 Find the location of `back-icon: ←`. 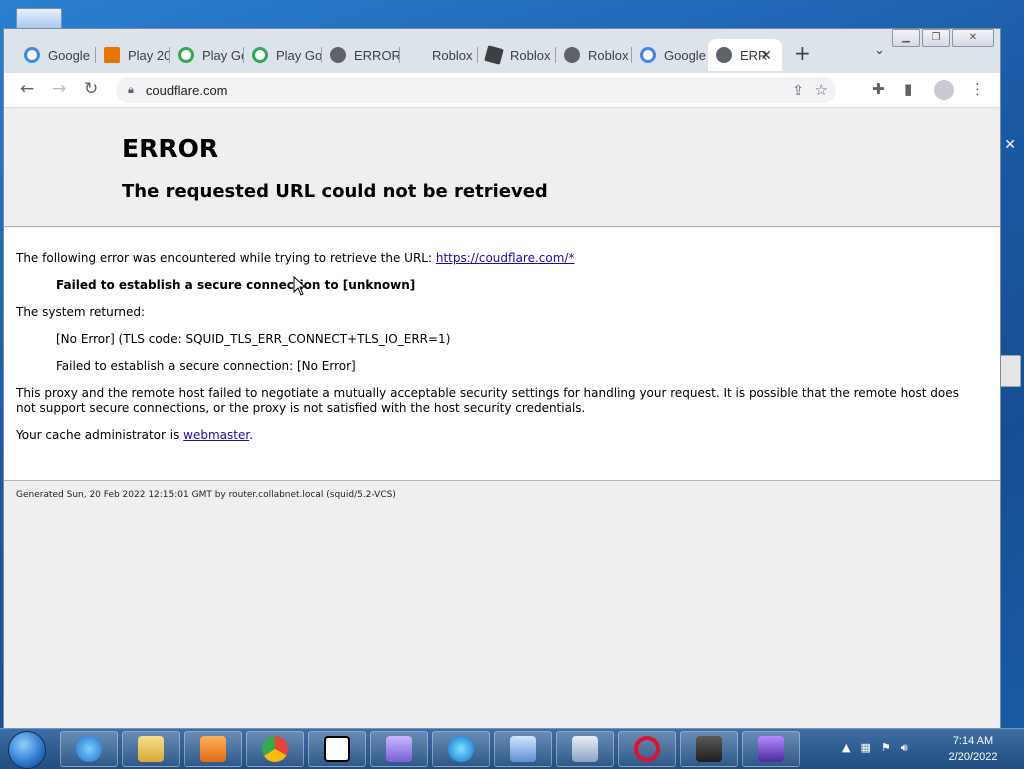

back-icon: ← is located at coordinates (27, 89).